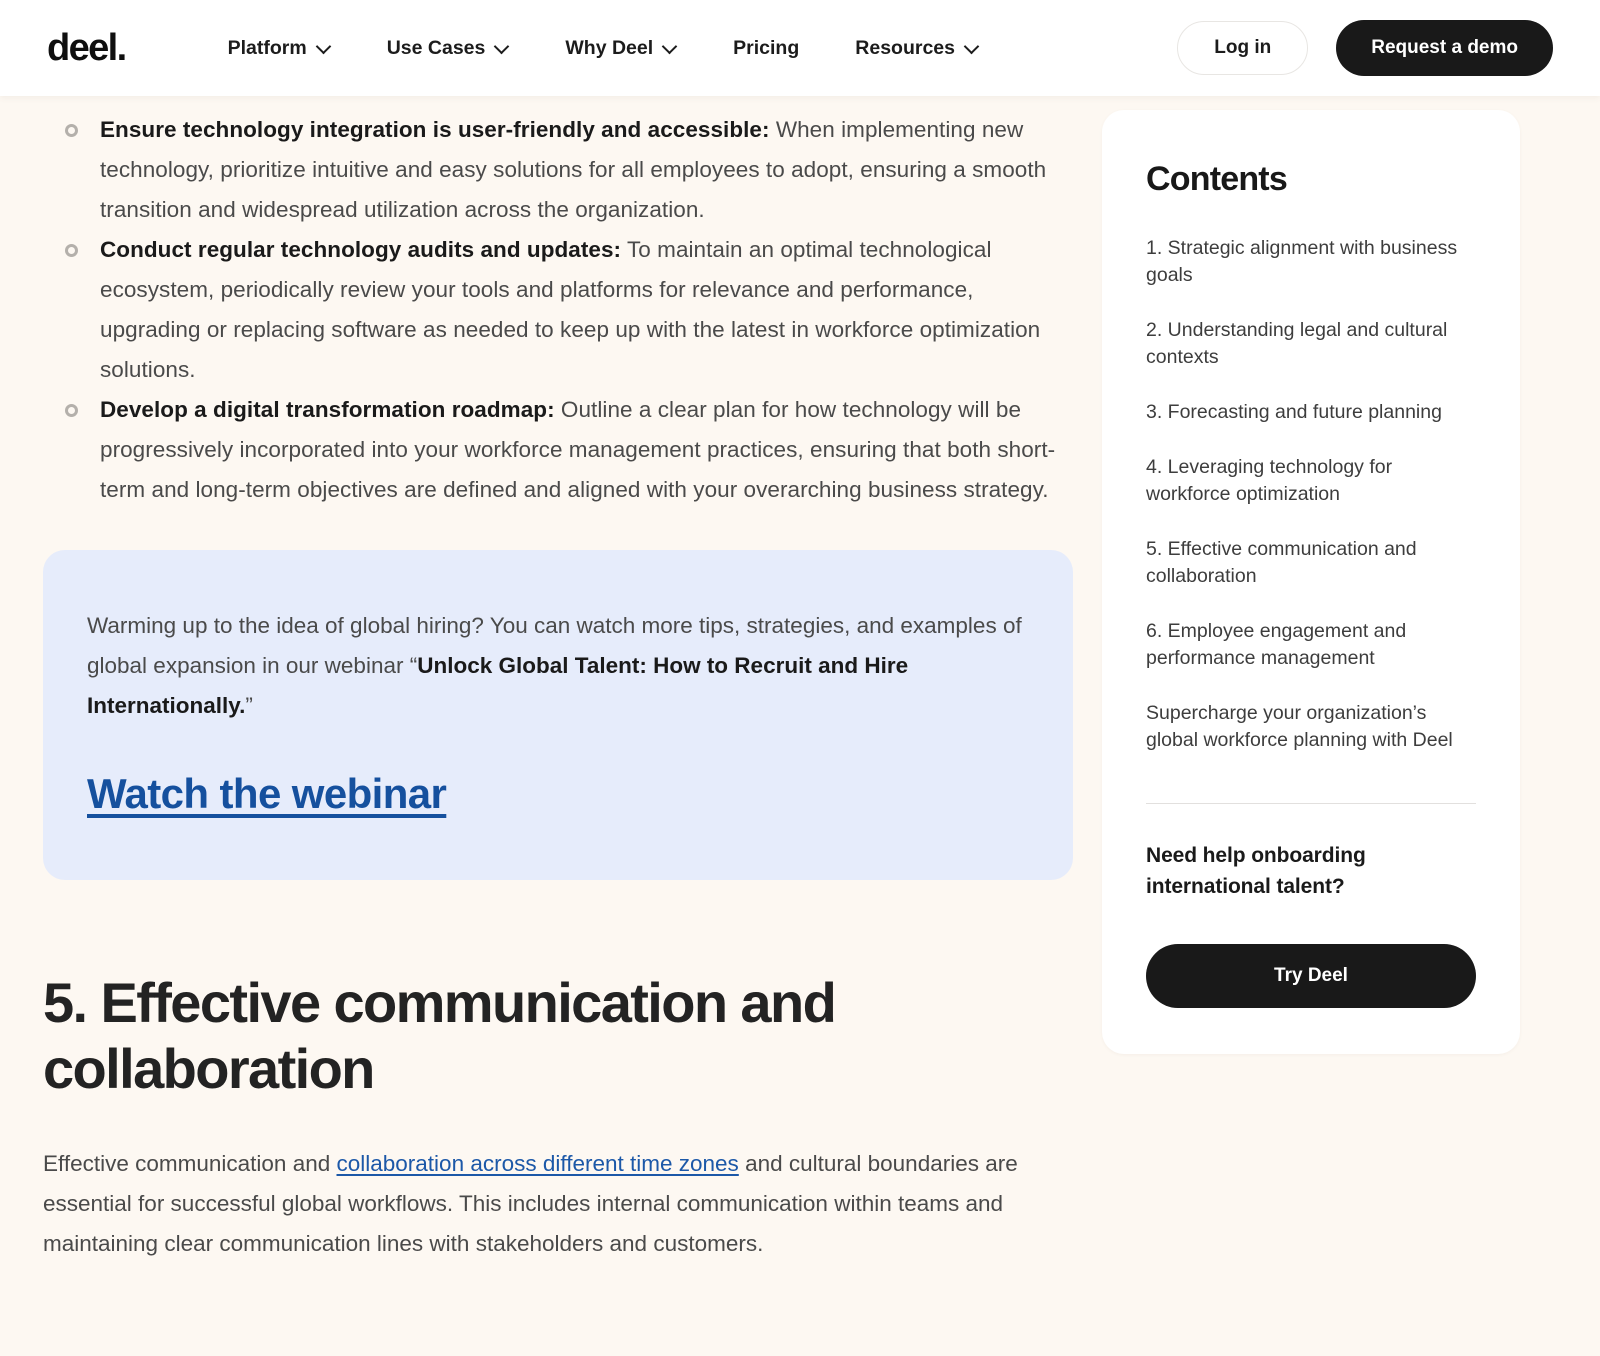  What do you see at coordinates (190, 1163) in the screenshot?
I see `paragraph-text-before: Effective communication and` at bounding box center [190, 1163].